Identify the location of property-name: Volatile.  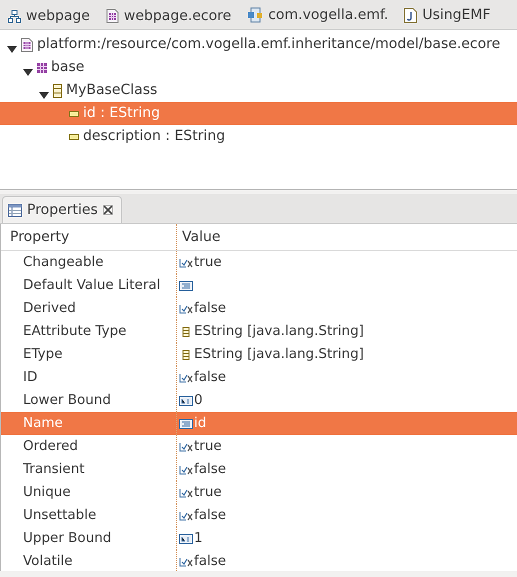
(48, 561).